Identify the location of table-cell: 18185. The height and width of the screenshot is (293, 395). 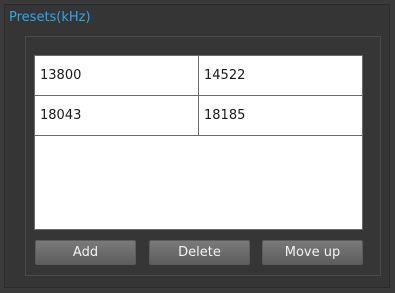
(280, 115).